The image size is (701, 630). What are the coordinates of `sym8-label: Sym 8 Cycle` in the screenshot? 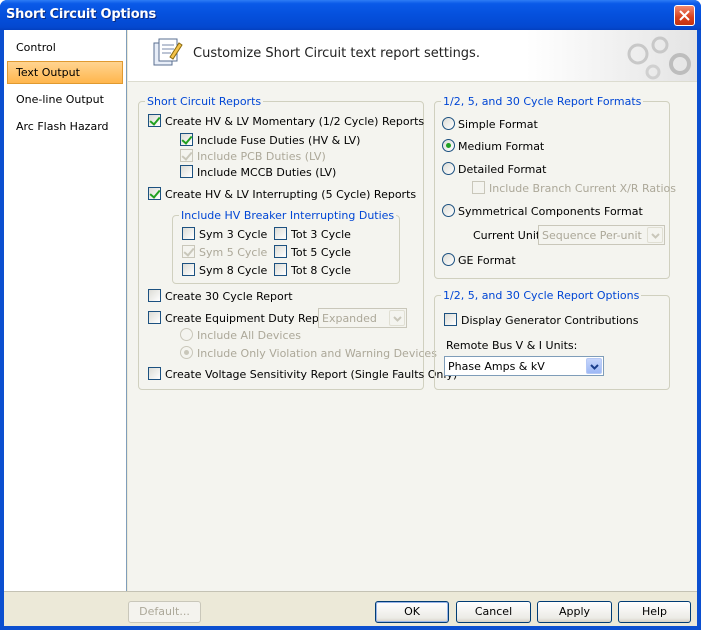 It's located at (233, 270).